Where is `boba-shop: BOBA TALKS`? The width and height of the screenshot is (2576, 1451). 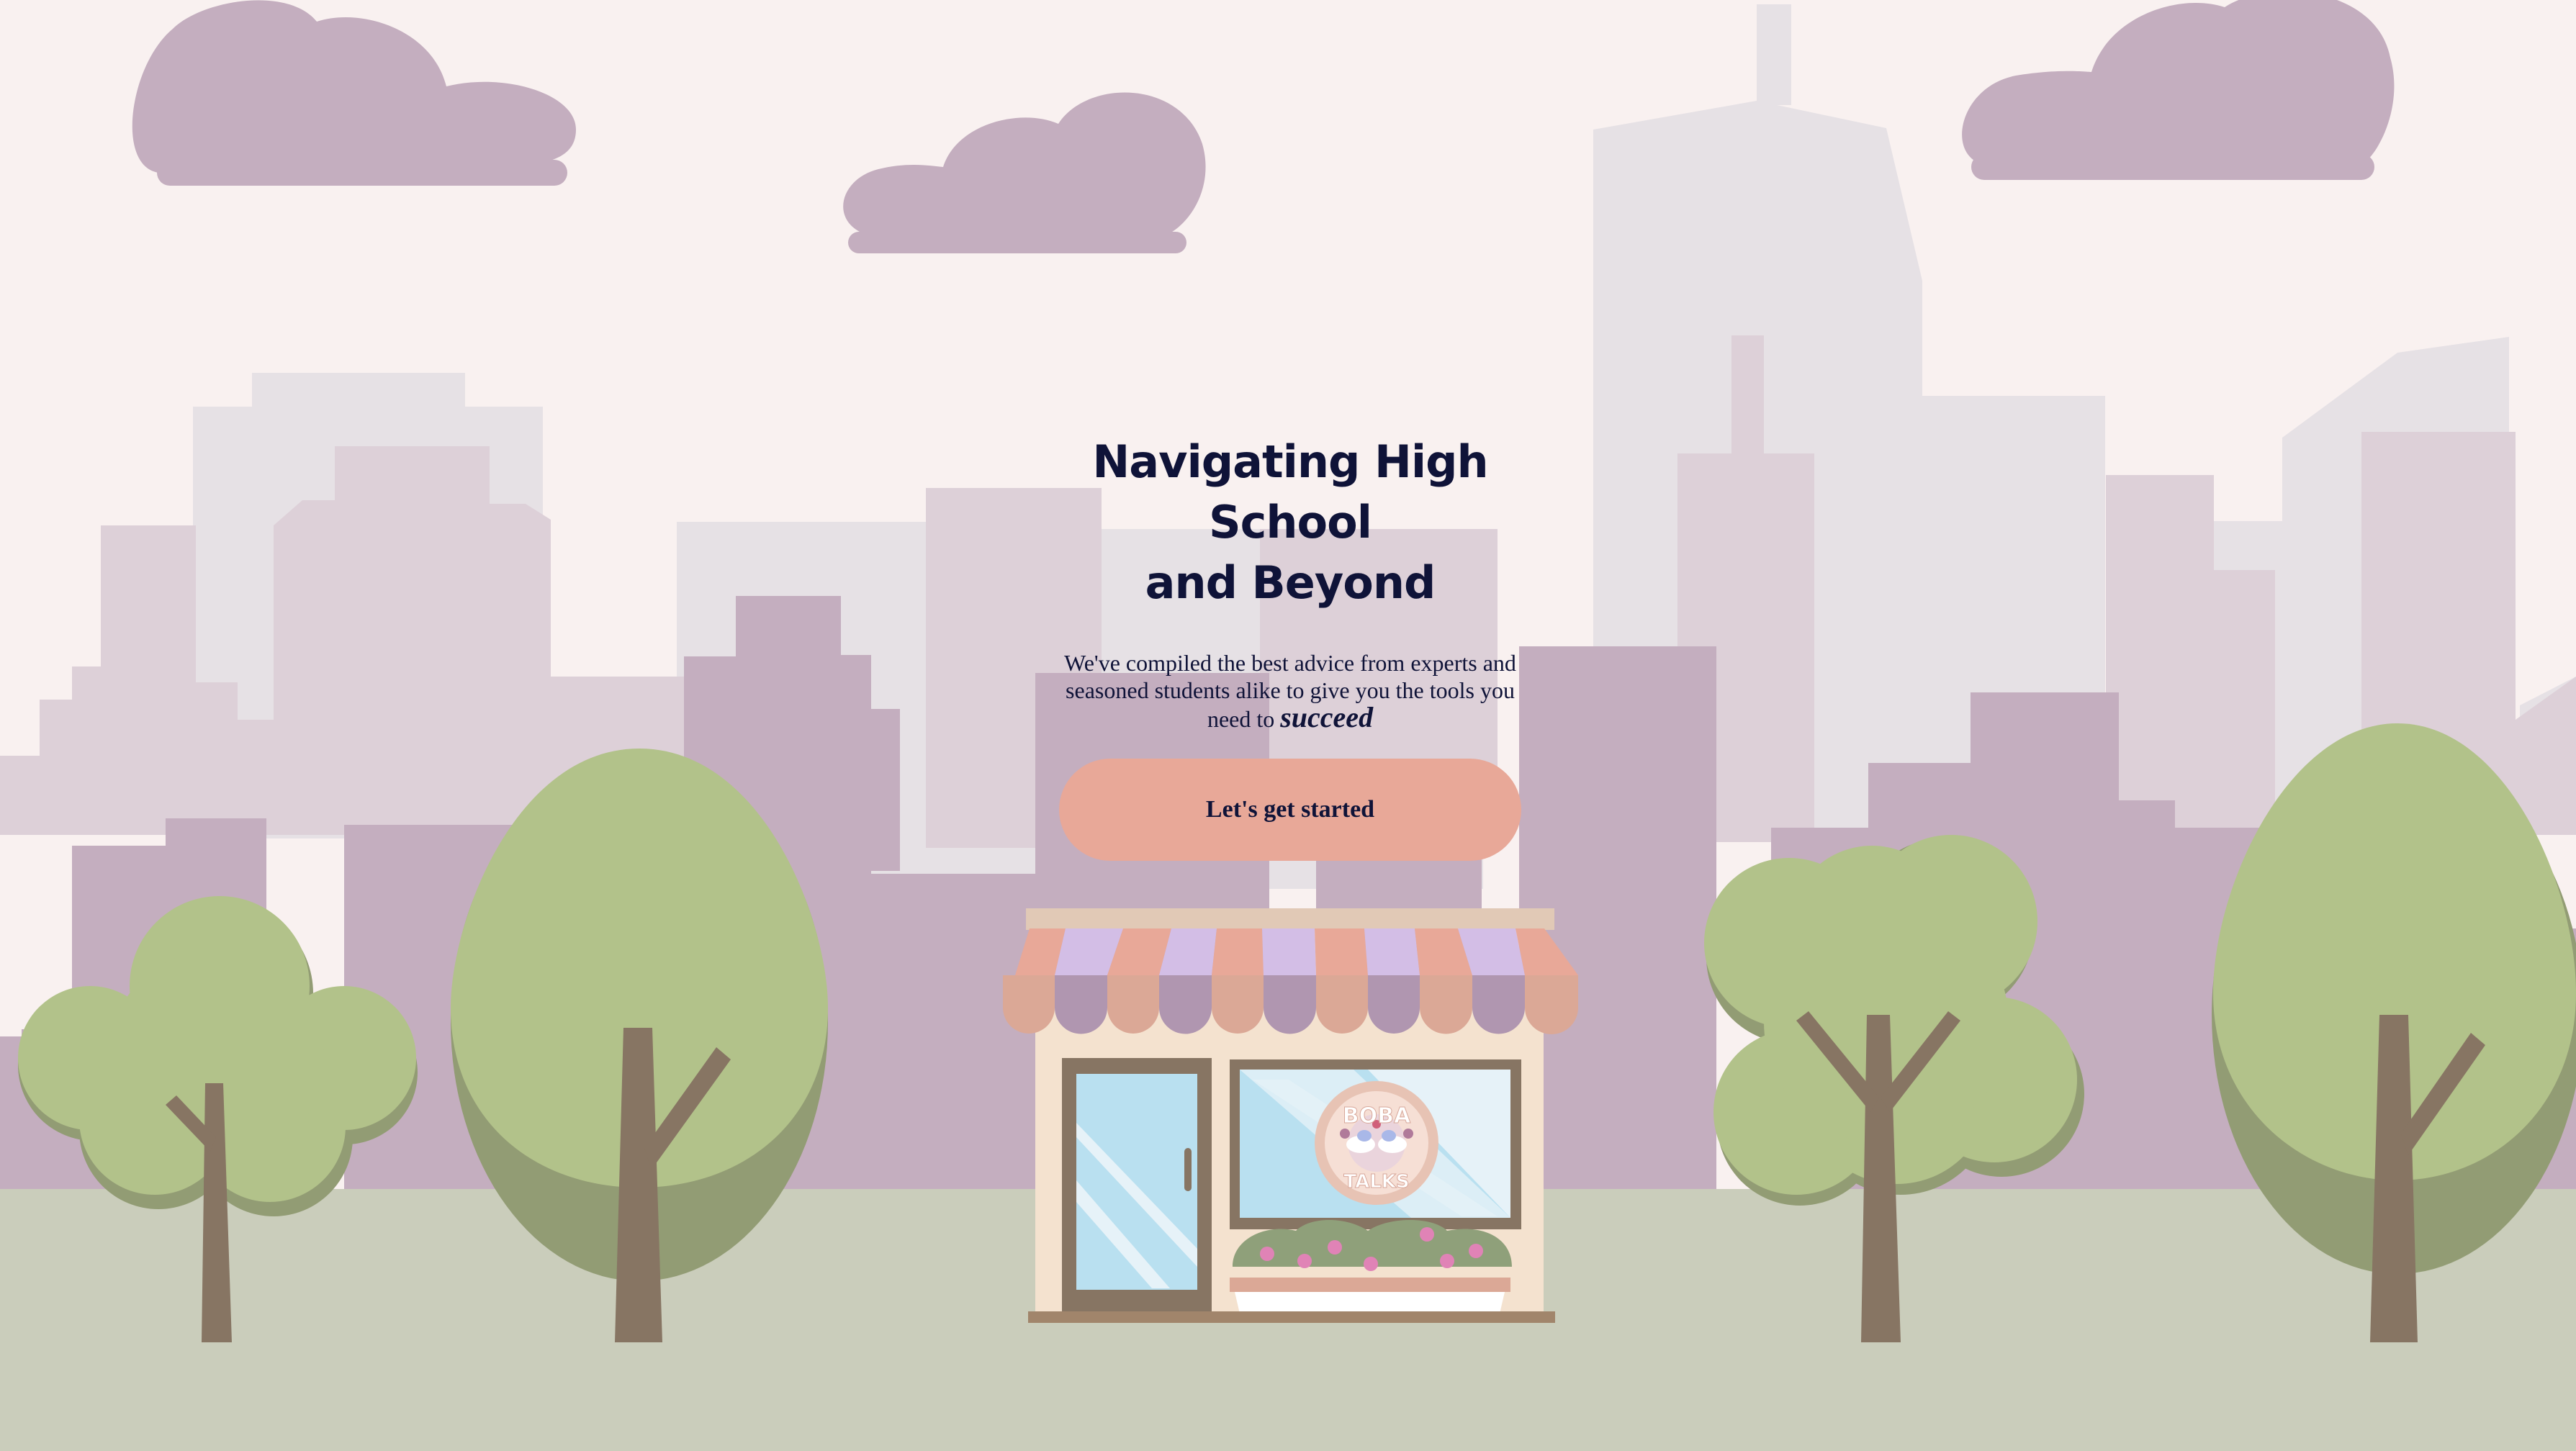
boba-shop: BOBA TALKS is located at coordinates (1290, 1115).